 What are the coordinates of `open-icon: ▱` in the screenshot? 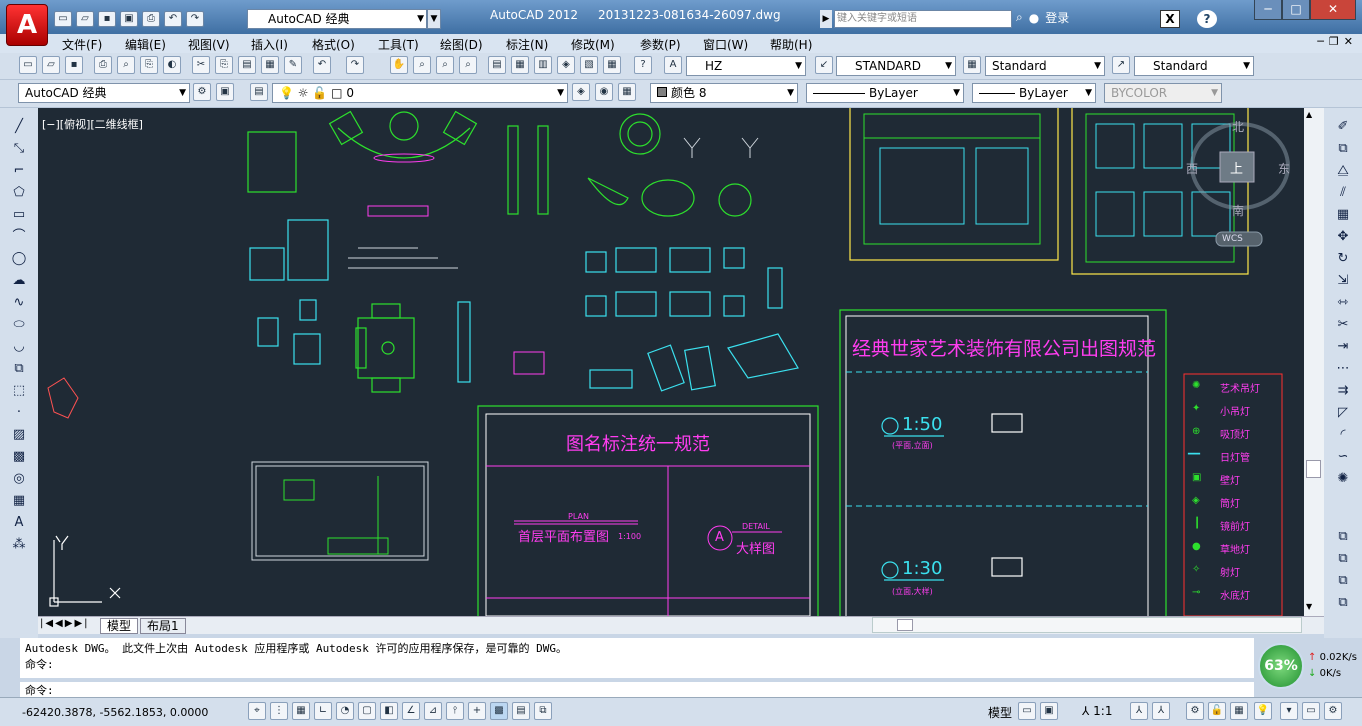 It's located at (51, 65).